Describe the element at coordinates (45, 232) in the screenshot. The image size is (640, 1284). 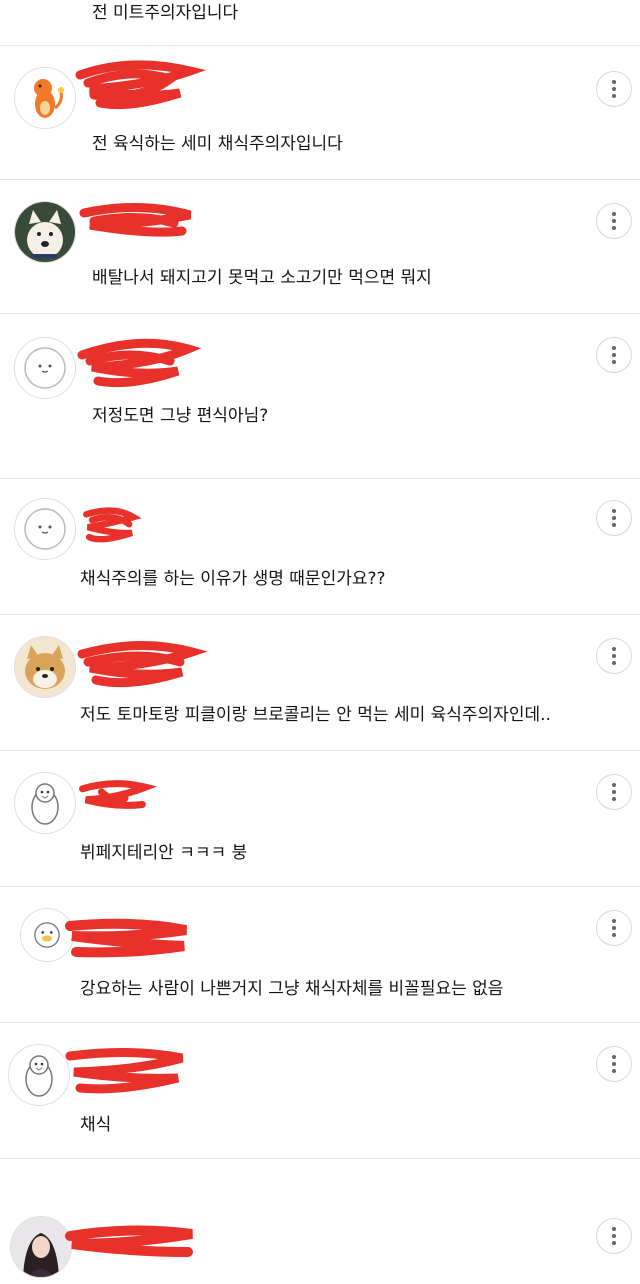
I see `white-dog-avatar` at that location.